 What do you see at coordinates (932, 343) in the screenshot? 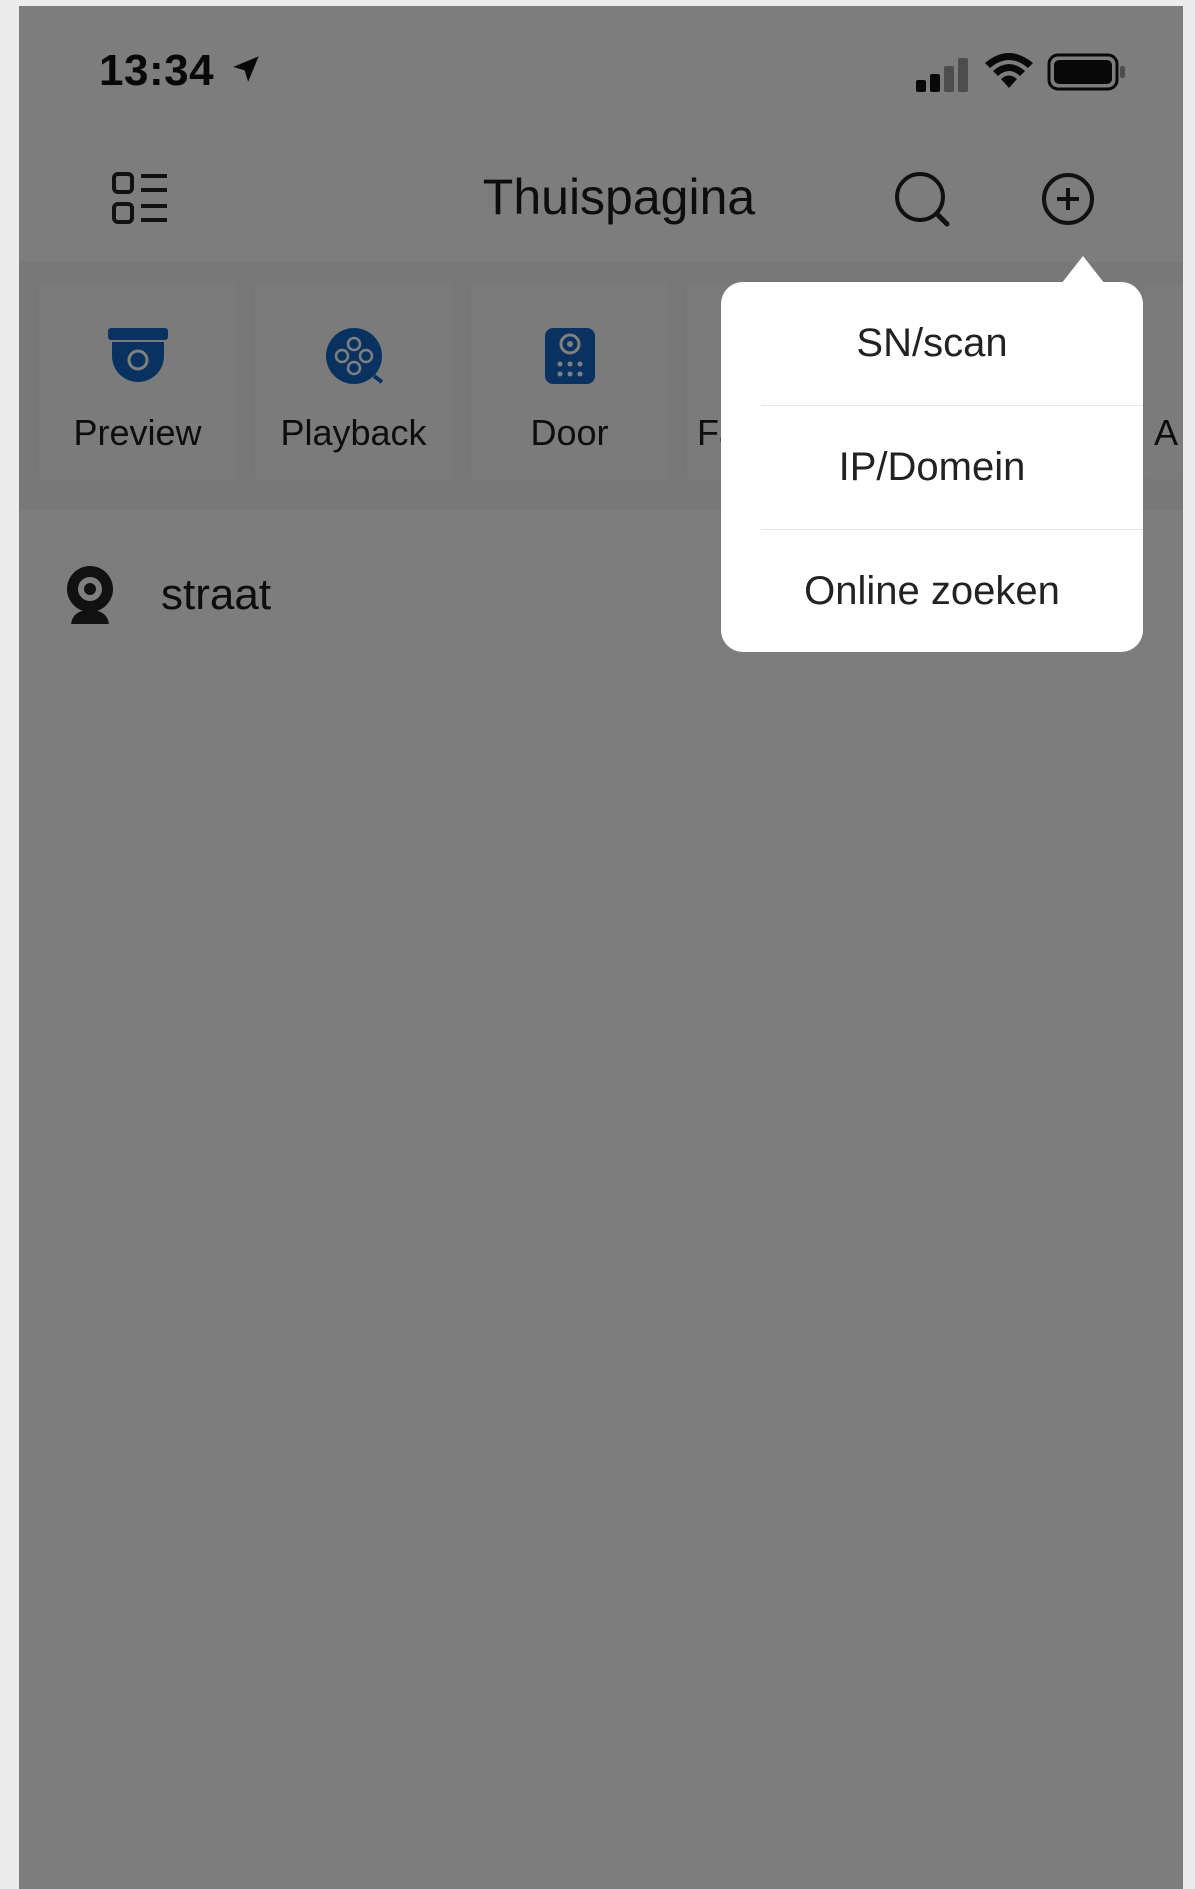
I see `menu-item-sn-scan: SN/scan` at bounding box center [932, 343].